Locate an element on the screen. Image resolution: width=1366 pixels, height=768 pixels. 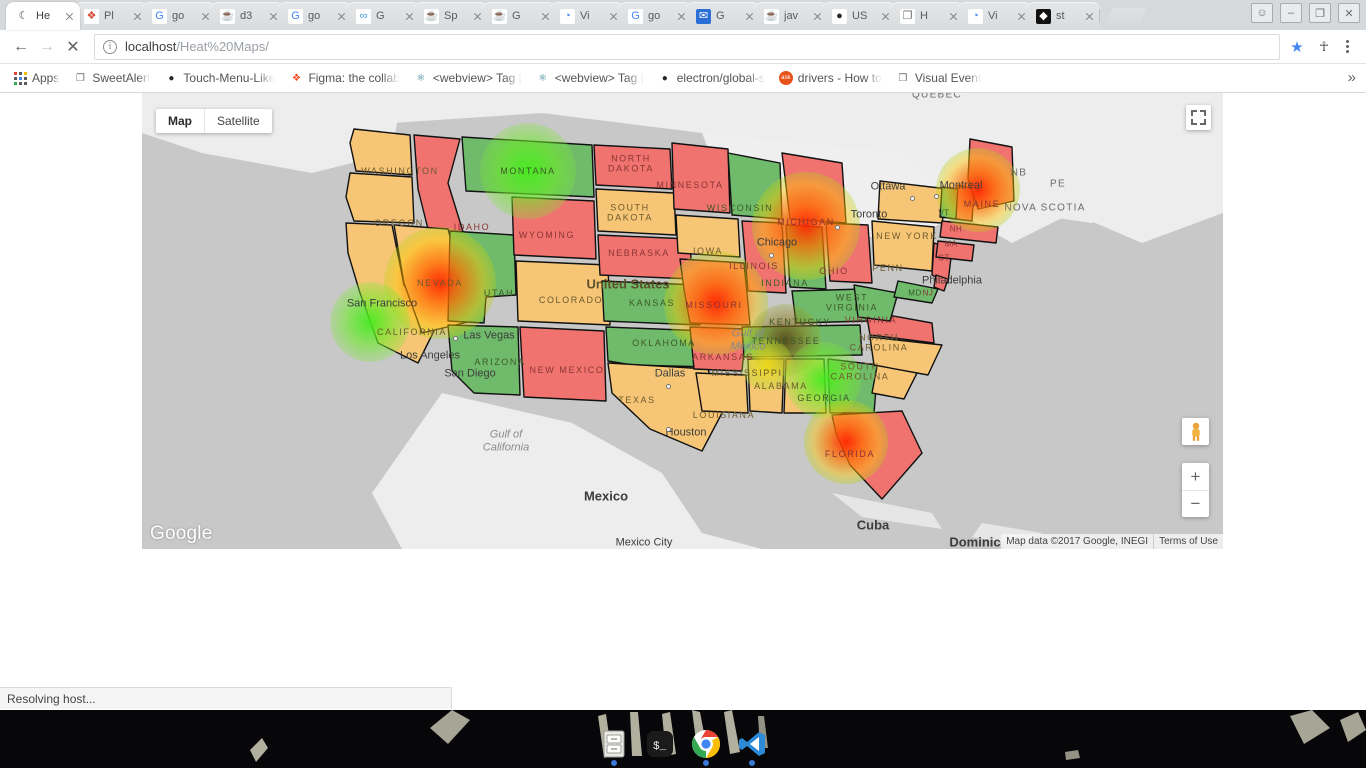
desktop-area: $_ is located at coordinates (683, 739).